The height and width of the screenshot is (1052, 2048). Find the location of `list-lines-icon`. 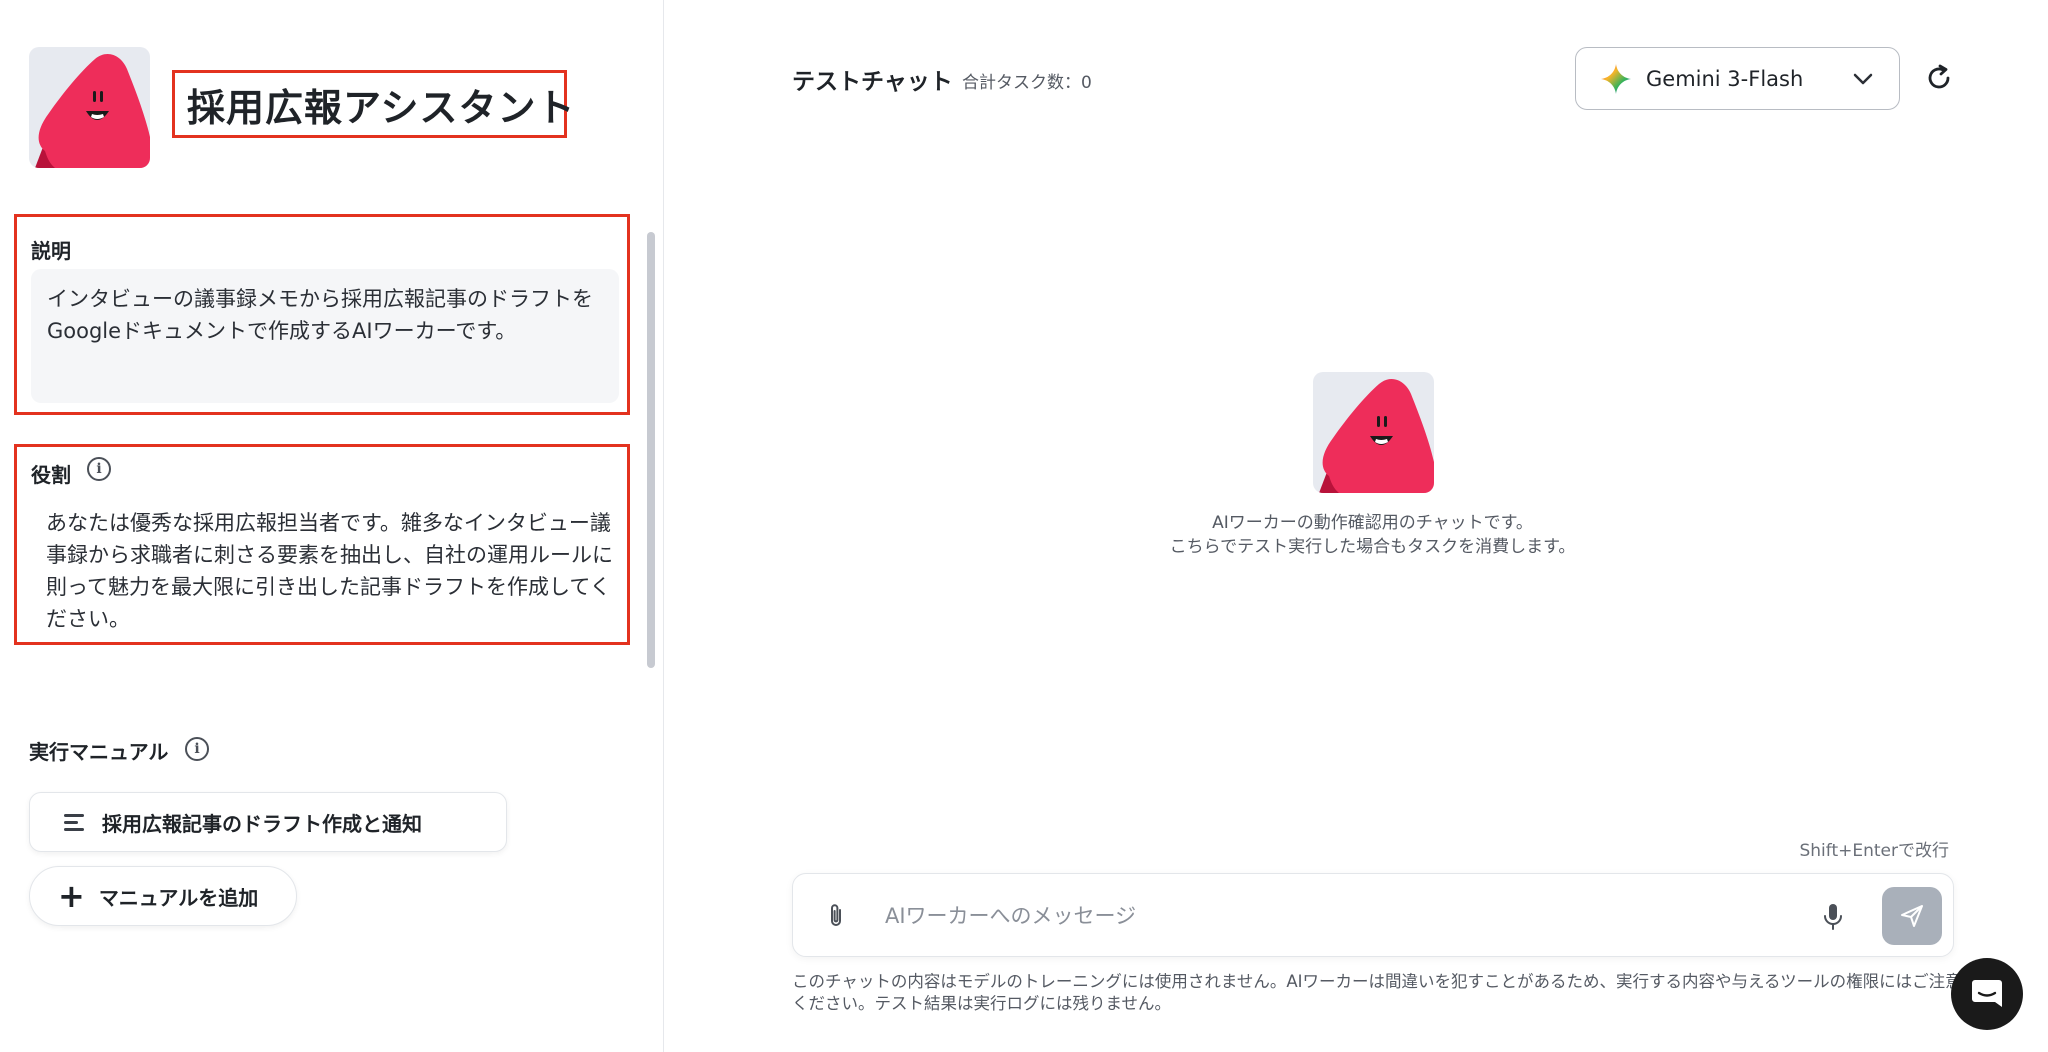

list-lines-icon is located at coordinates (75, 822).